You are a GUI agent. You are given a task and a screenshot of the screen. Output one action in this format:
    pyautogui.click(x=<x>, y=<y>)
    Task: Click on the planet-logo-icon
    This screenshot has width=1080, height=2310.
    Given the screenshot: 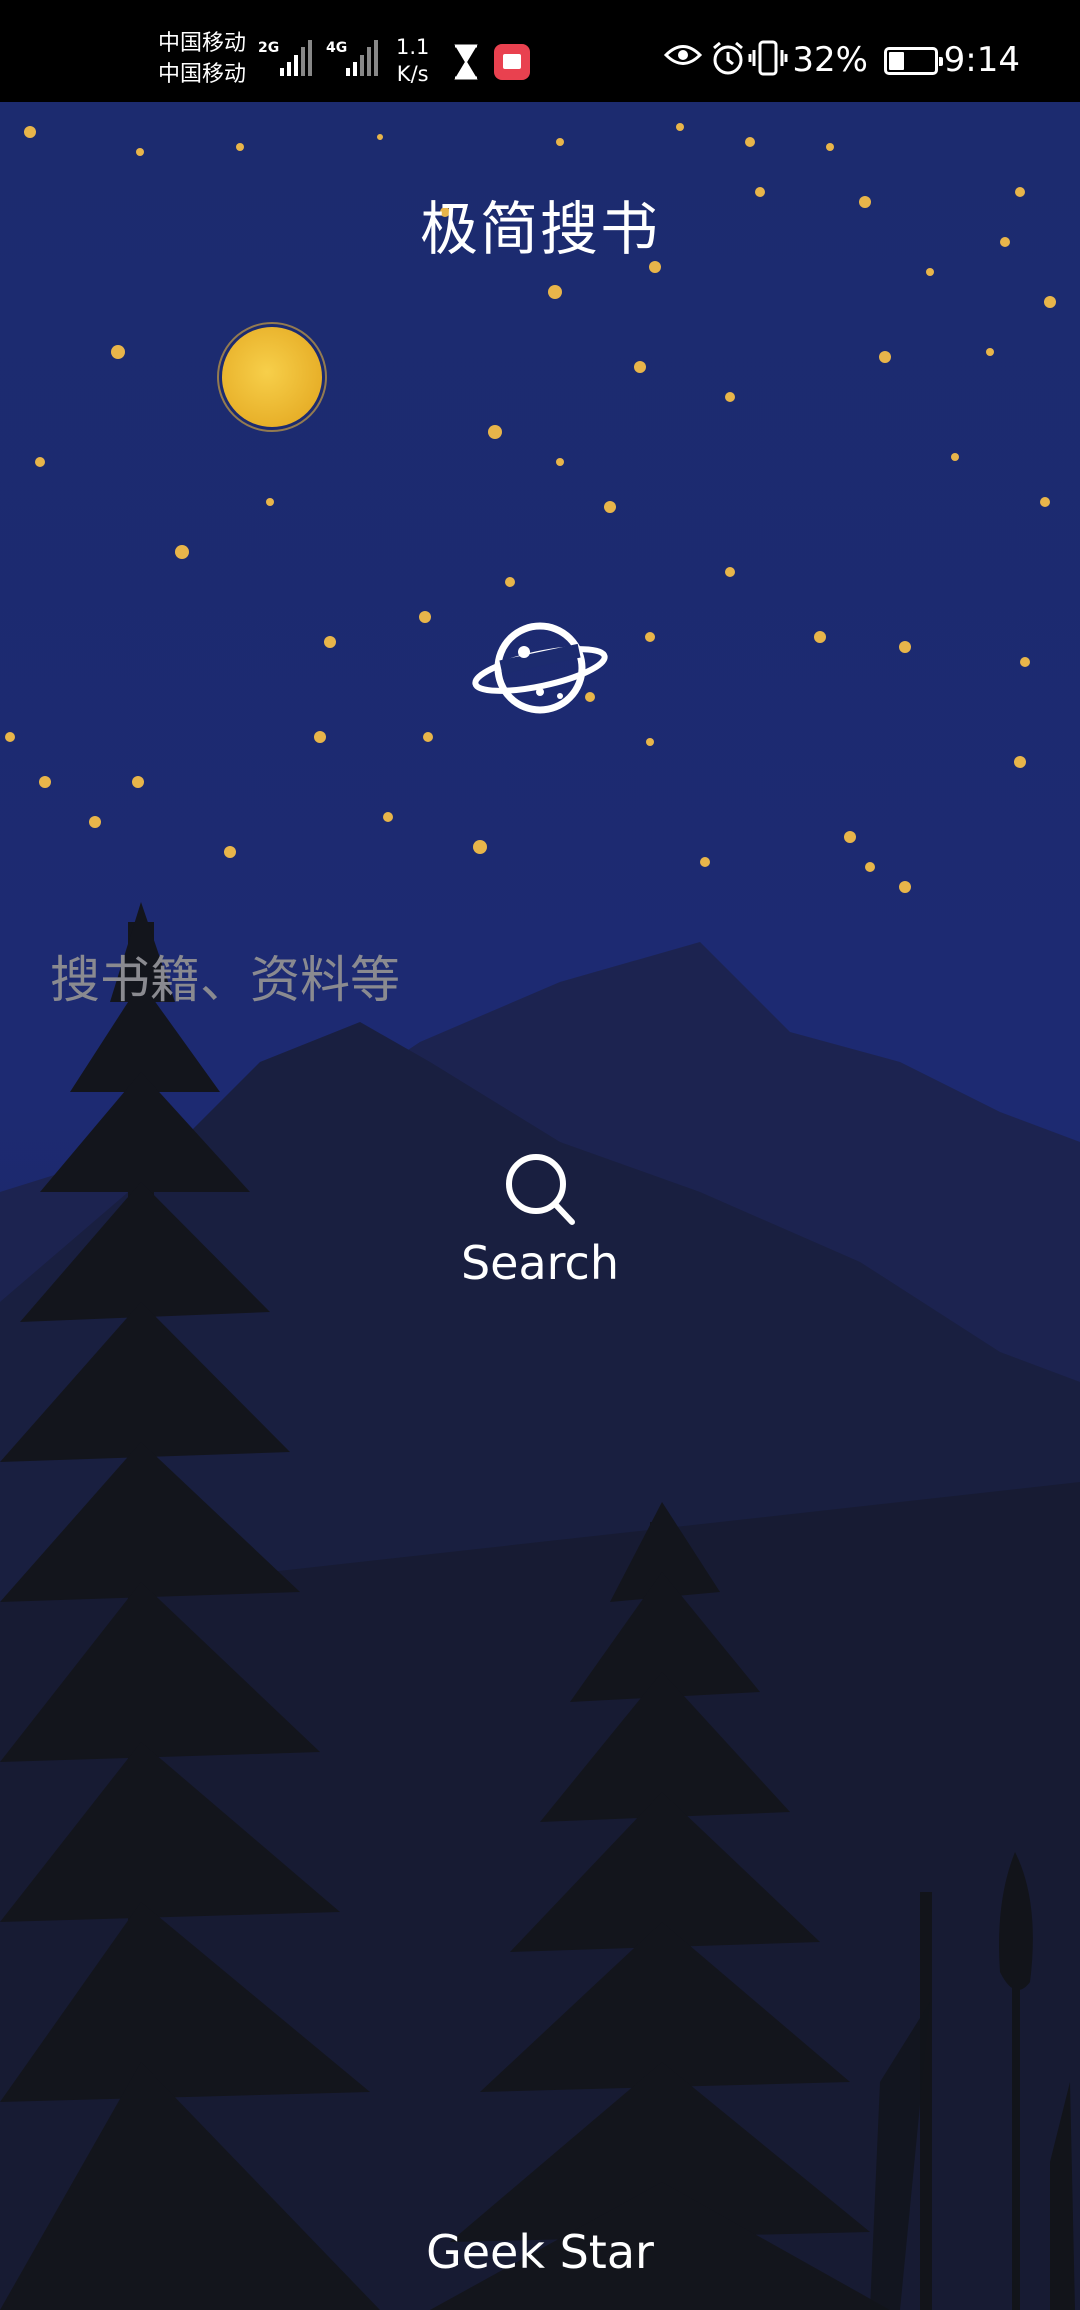 What is the action you would take?
    pyautogui.click(x=540, y=668)
    